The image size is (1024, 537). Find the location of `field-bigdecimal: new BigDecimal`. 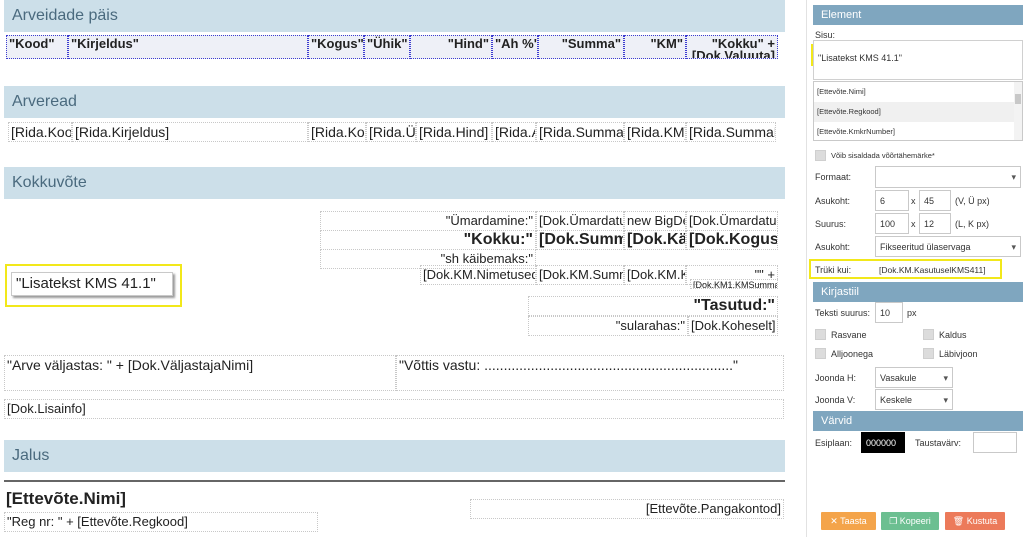

field-bigdecimal: new BigDecimal is located at coordinates (655, 221).